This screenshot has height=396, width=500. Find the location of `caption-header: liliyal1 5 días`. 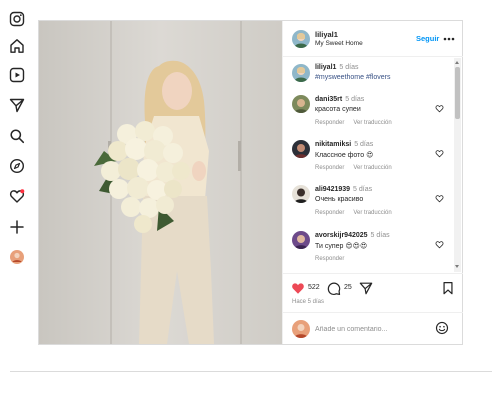

caption-header: liliyal1 5 días is located at coordinates (336, 67).